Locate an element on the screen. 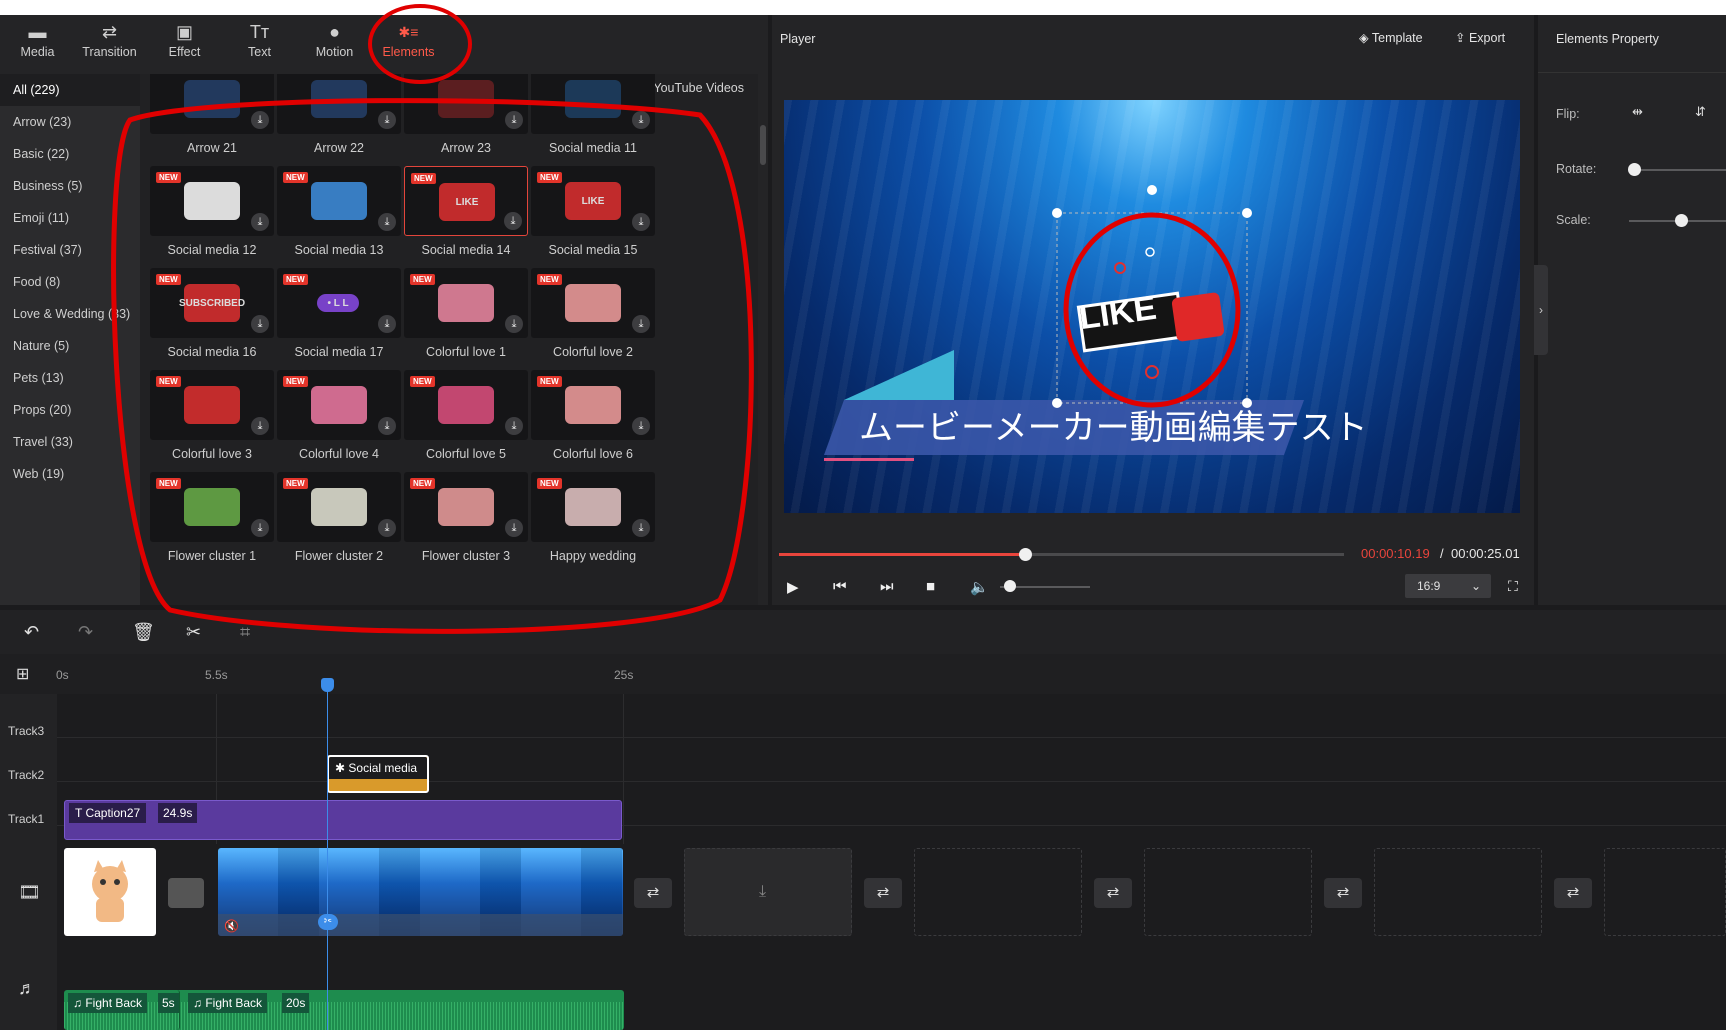 The image size is (1726, 1030). template-button: ◈ Template is located at coordinates (1391, 37).